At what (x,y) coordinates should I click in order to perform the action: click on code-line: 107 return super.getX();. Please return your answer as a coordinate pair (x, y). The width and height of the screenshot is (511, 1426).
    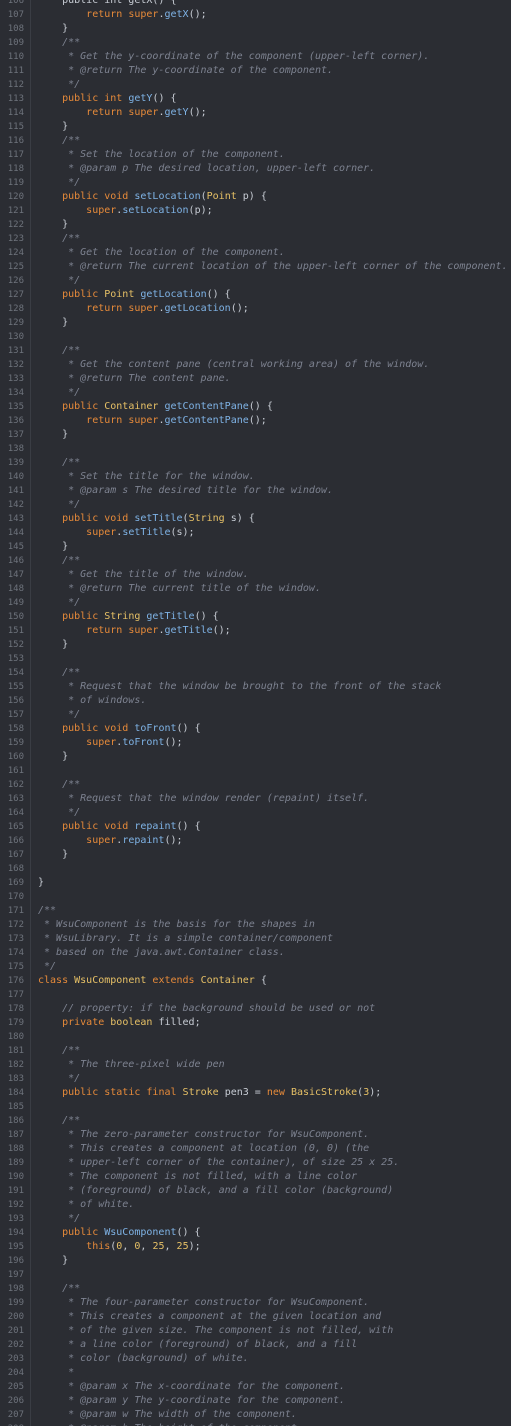
    Looking at the image, I should click on (255, 15).